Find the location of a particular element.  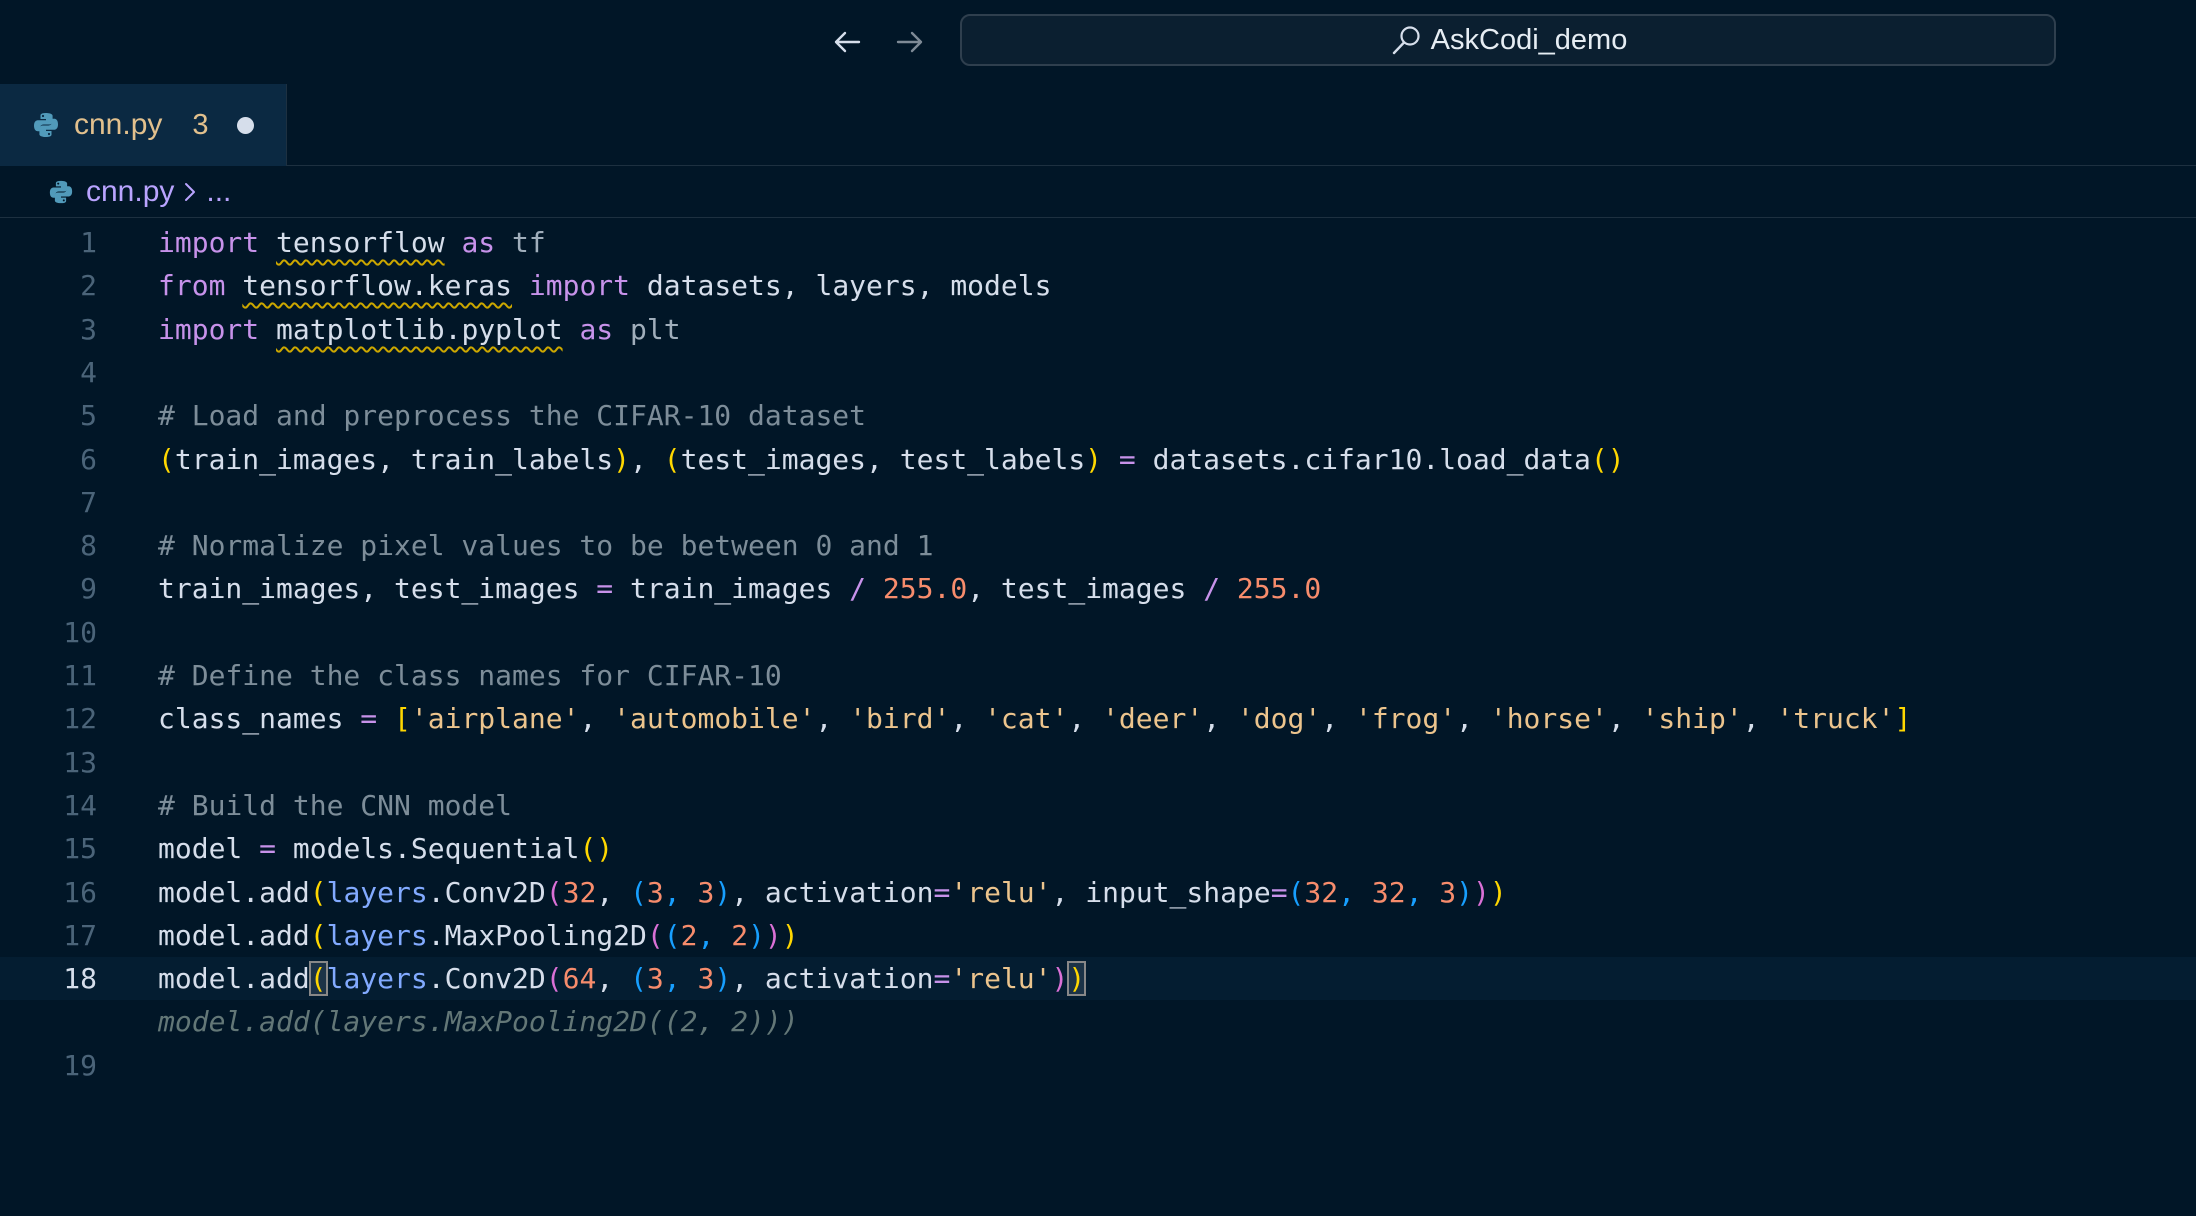

search-text: AskCodi_demo is located at coordinates (1529, 39).